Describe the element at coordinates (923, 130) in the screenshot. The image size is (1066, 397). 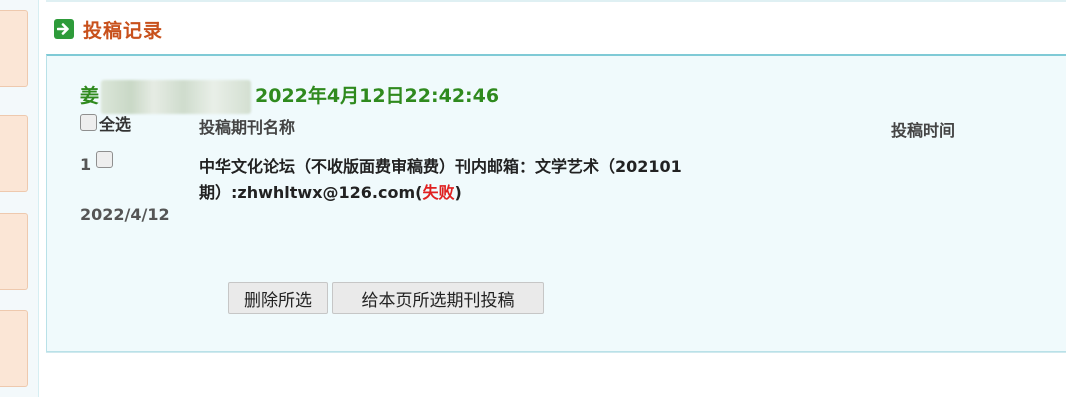
I see `column-header-time: 投稿时间` at that location.